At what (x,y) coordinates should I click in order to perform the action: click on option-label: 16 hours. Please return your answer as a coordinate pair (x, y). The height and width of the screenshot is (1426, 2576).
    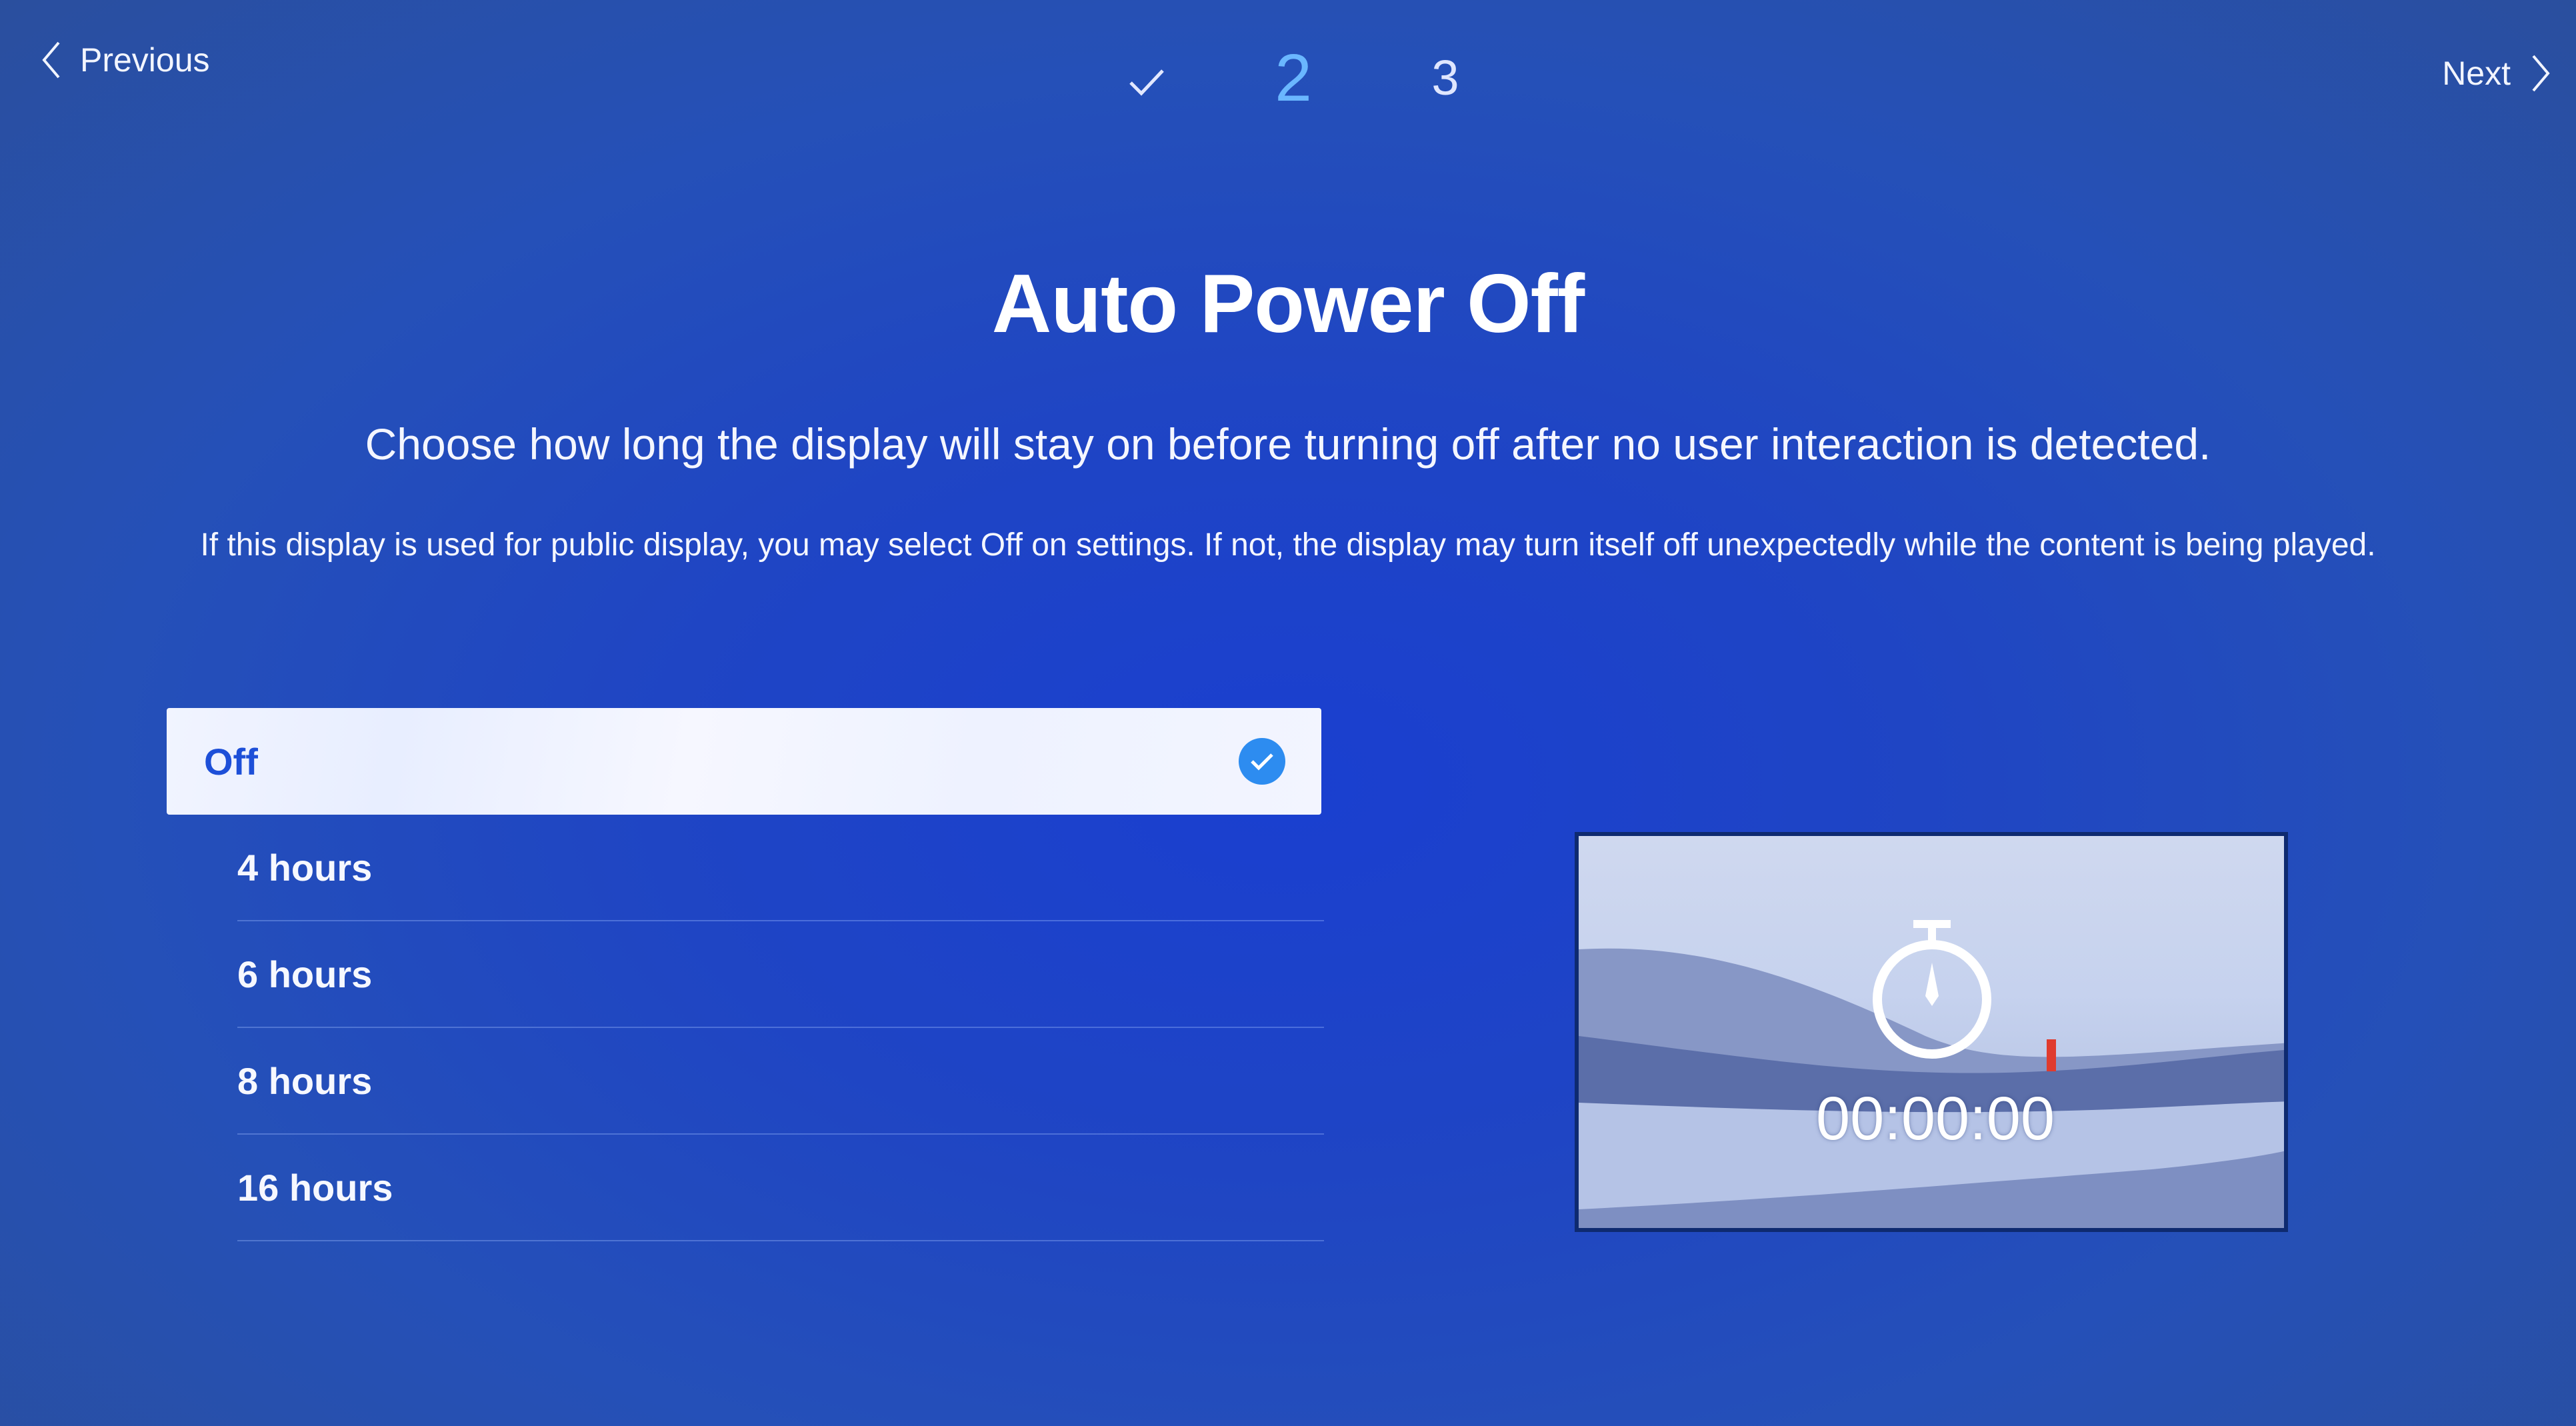
    Looking at the image, I should click on (315, 1187).